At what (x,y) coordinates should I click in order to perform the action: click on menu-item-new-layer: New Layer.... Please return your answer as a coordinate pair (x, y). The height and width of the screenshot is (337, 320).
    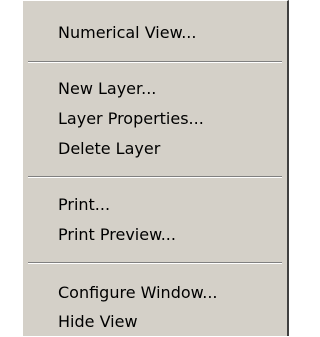
    Looking at the image, I should click on (155, 89).